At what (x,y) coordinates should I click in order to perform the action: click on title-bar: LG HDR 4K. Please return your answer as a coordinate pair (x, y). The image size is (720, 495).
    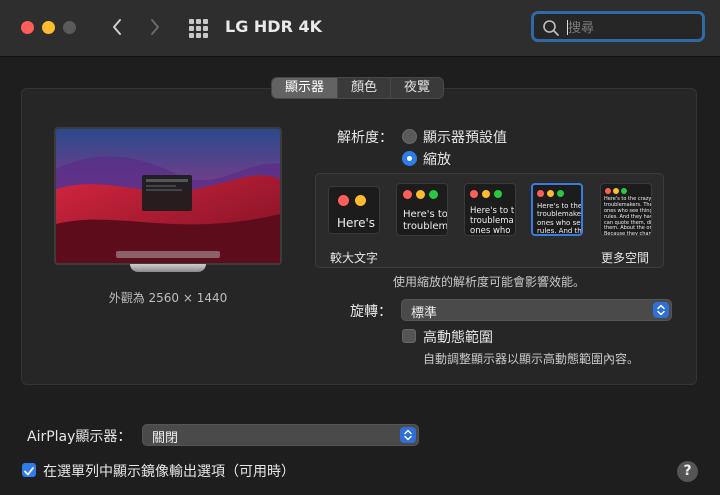
    Looking at the image, I should click on (360, 28).